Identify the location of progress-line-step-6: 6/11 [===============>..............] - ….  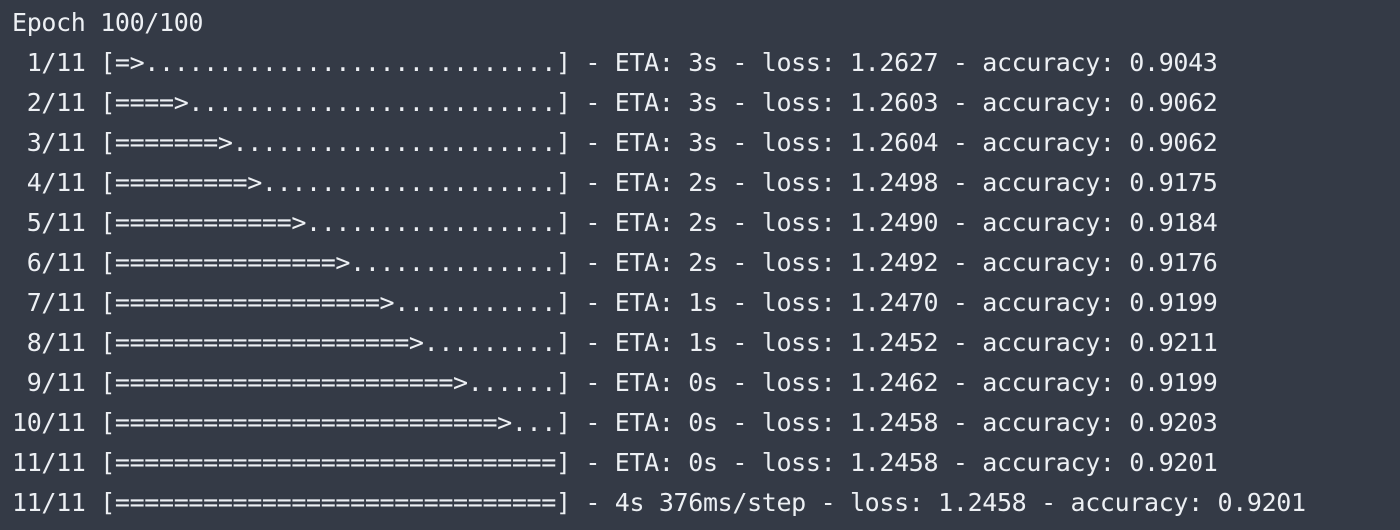
(615, 262).